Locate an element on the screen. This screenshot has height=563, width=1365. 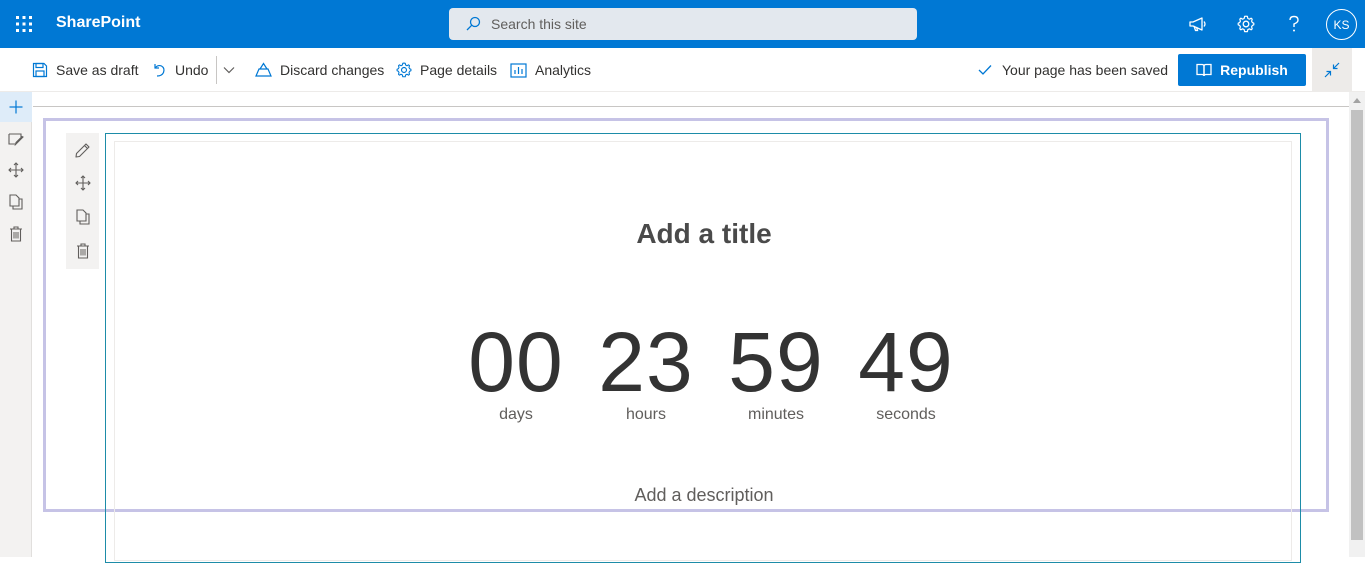
search-icon is located at coordinates (473, 23).